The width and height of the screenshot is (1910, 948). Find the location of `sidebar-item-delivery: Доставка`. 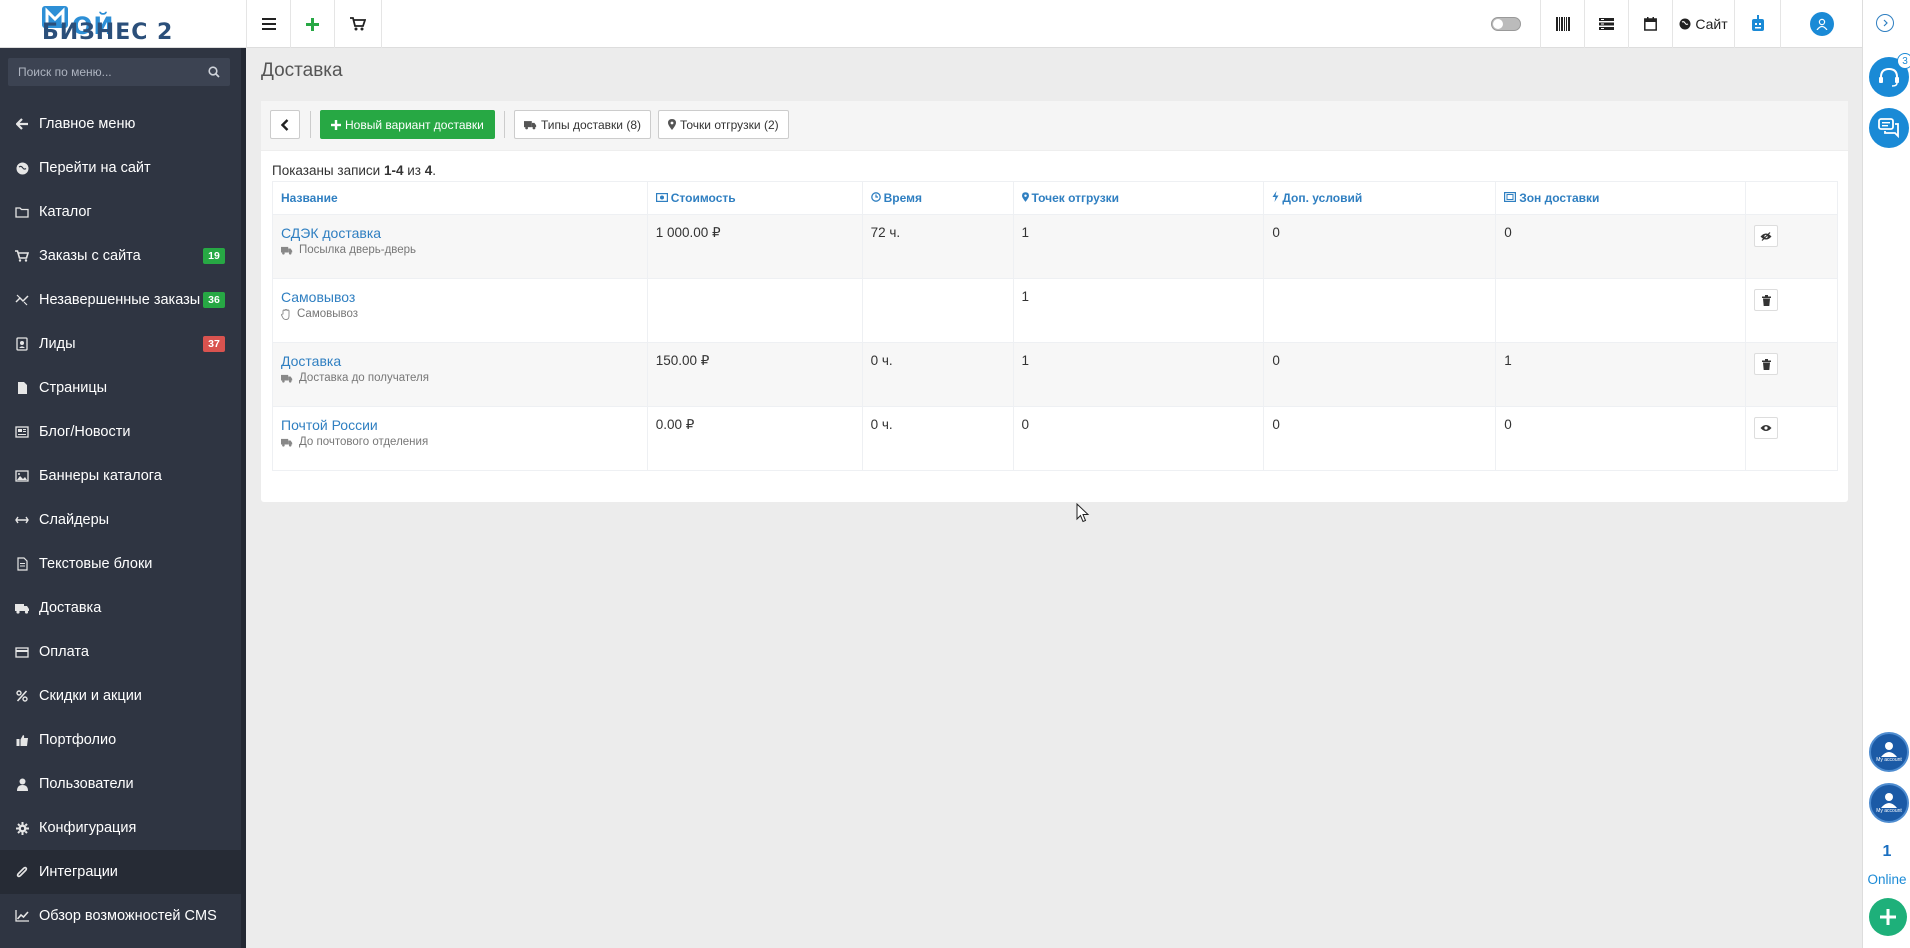

sidebar-item-delivery: Доставка is located at coordinates (120, 608).